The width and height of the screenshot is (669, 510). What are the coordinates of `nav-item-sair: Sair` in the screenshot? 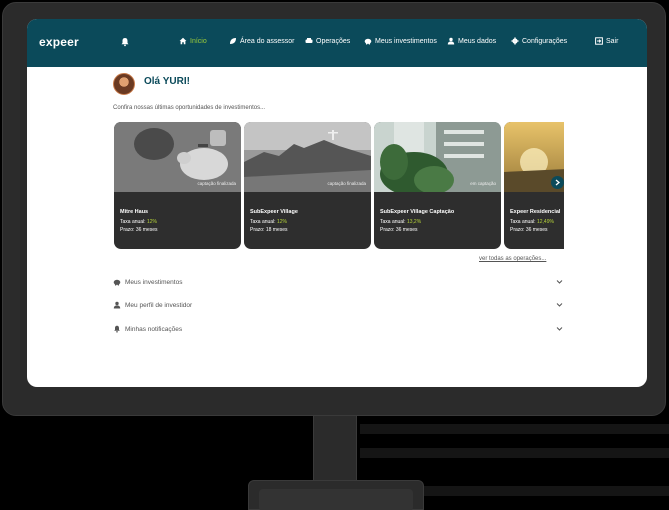 It's located at (606, 41).